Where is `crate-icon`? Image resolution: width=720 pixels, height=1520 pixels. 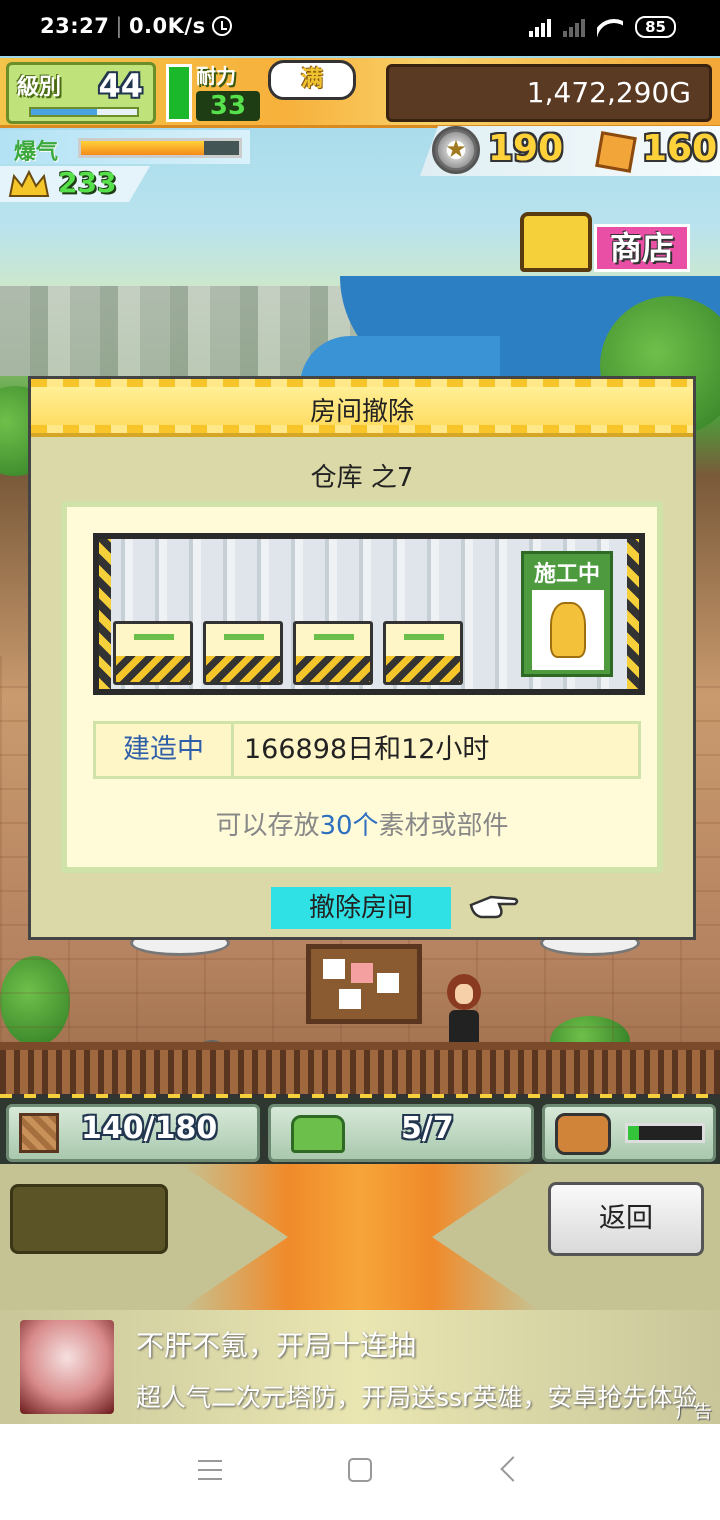 crate-icon is located at coordinates (39, 1133).